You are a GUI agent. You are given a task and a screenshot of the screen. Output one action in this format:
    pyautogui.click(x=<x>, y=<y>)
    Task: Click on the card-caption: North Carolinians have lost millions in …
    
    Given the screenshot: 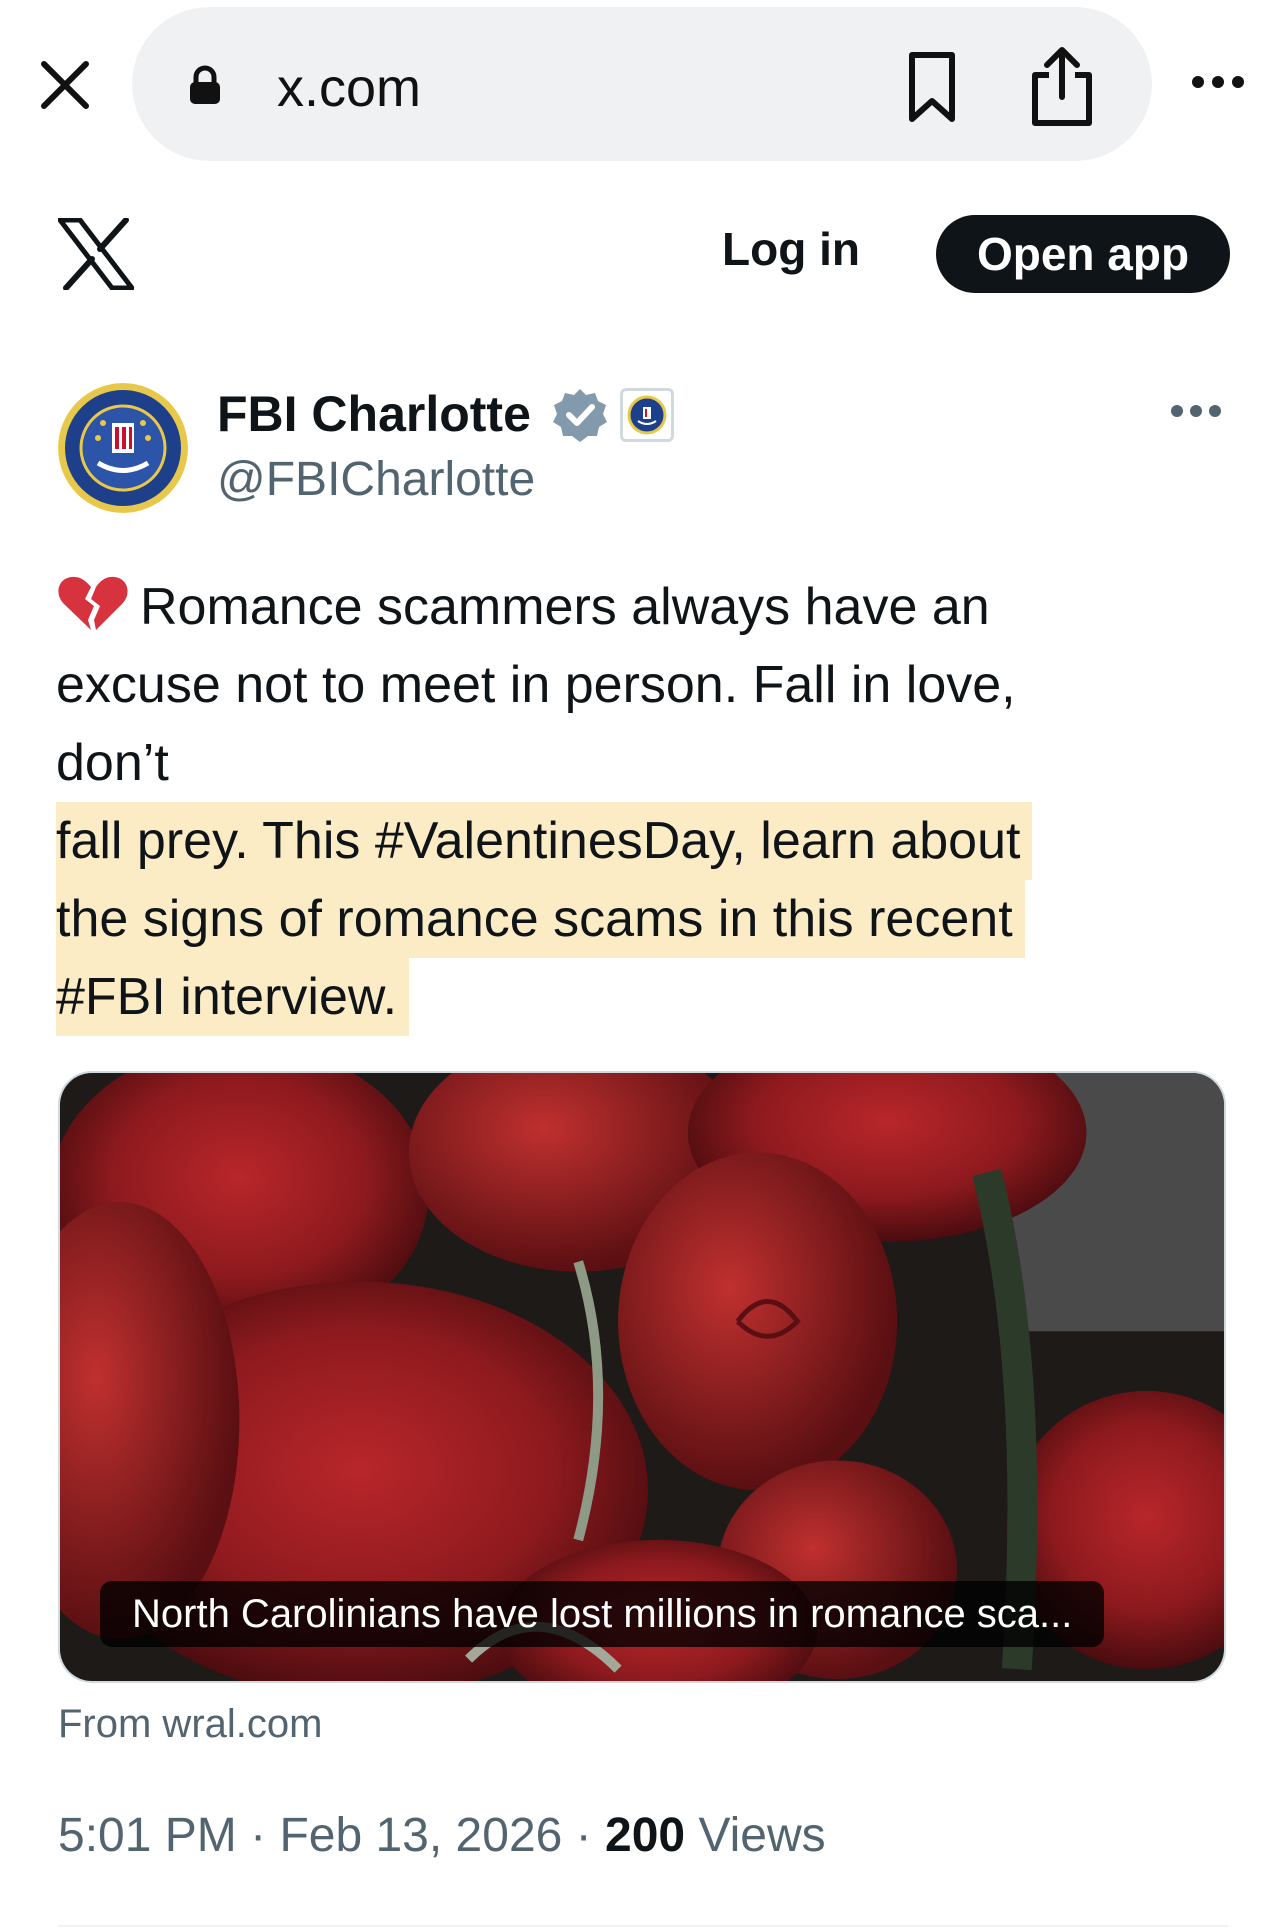 What is the action you would take?
    pyautogui.click(x=602, y=1614)
    